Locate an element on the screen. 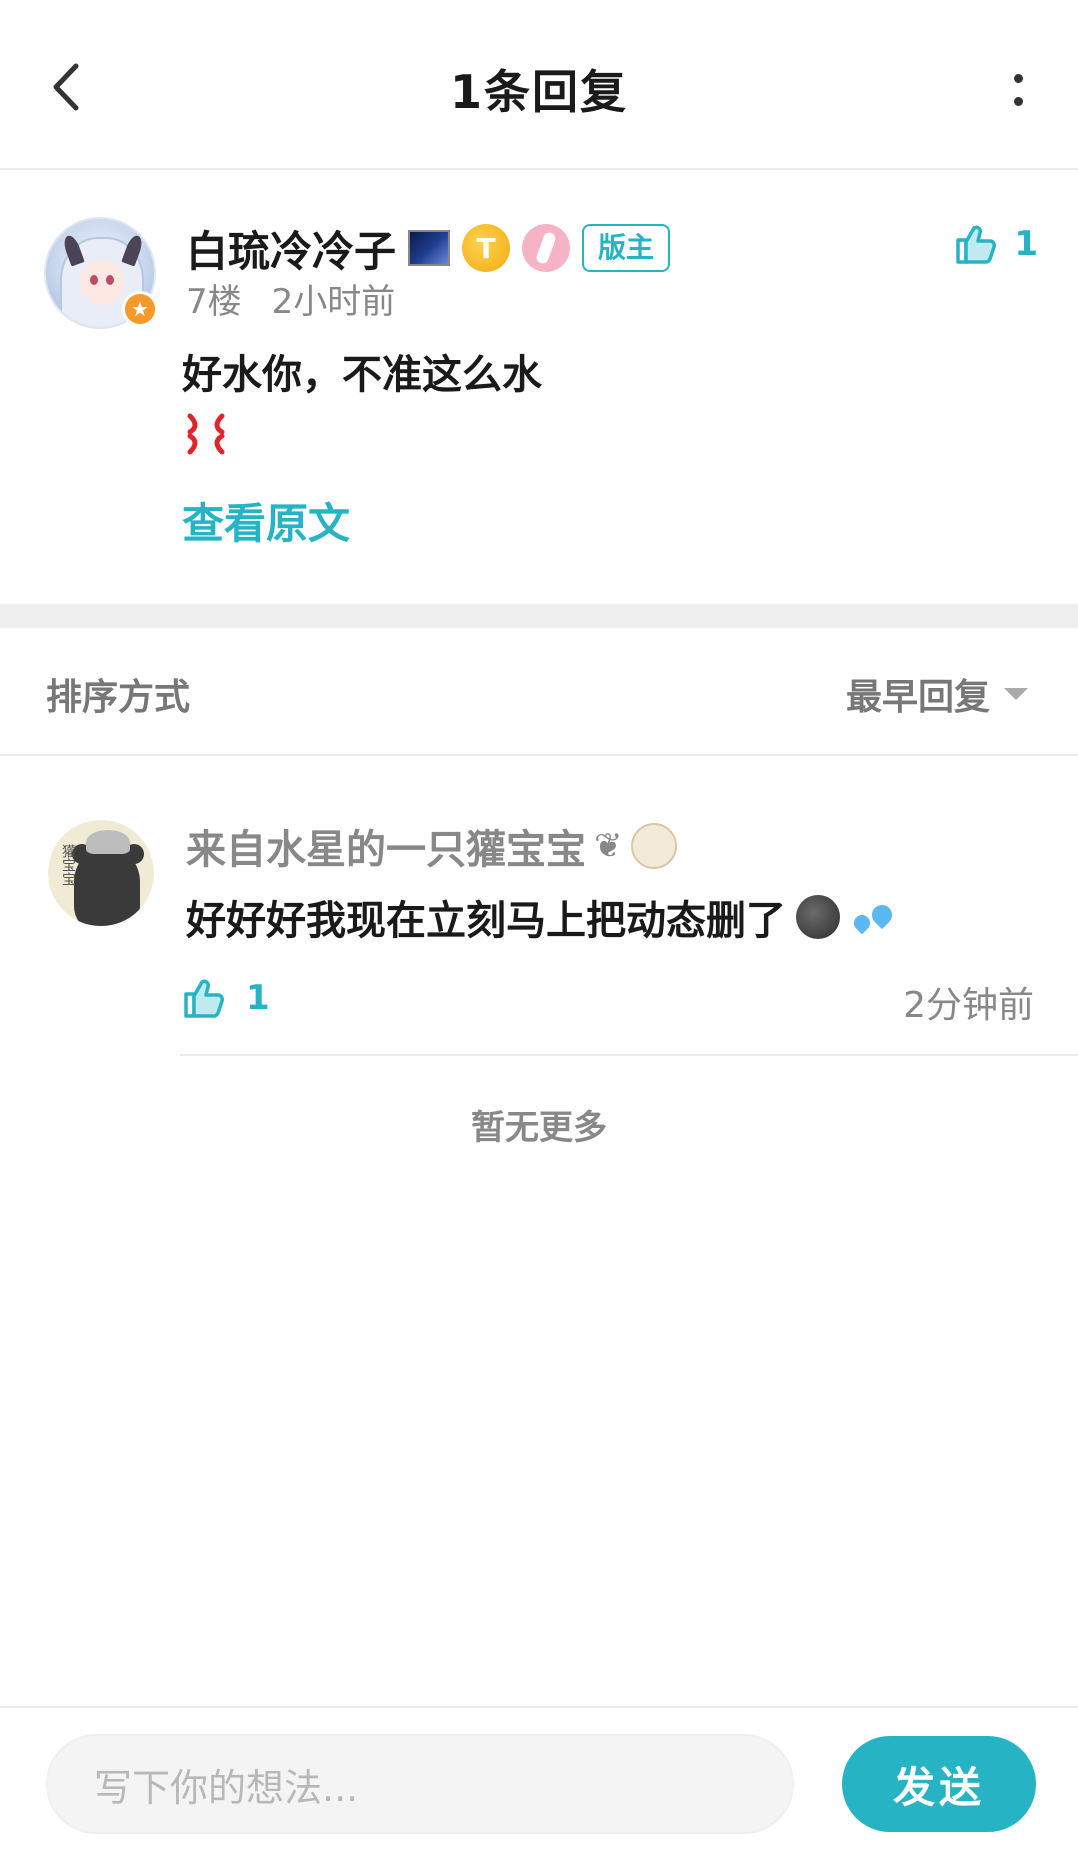  coin-medal-icon: T is located at coordinates (486, 248).